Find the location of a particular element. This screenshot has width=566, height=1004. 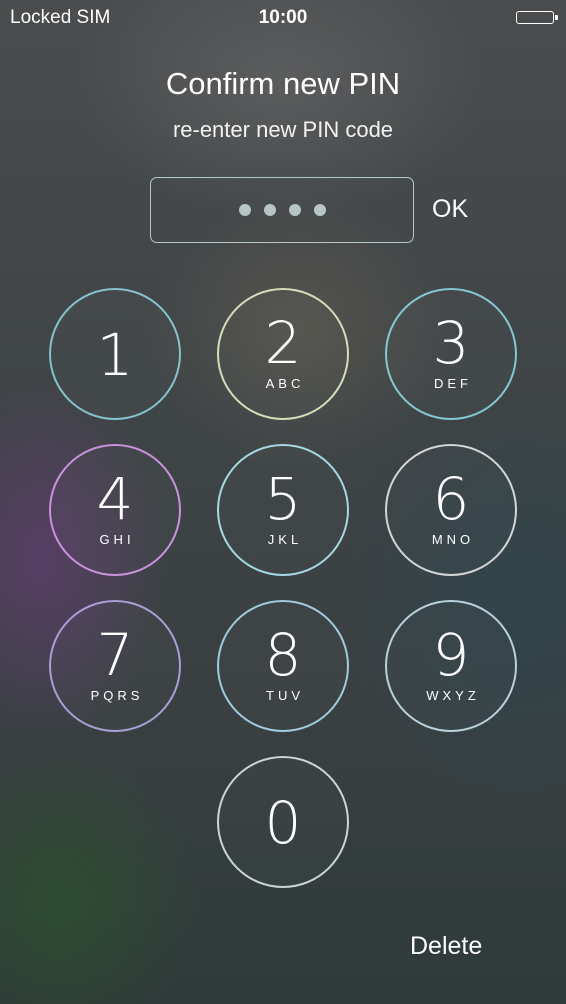

key-letters: GHI is located at coordinates (117, 539).